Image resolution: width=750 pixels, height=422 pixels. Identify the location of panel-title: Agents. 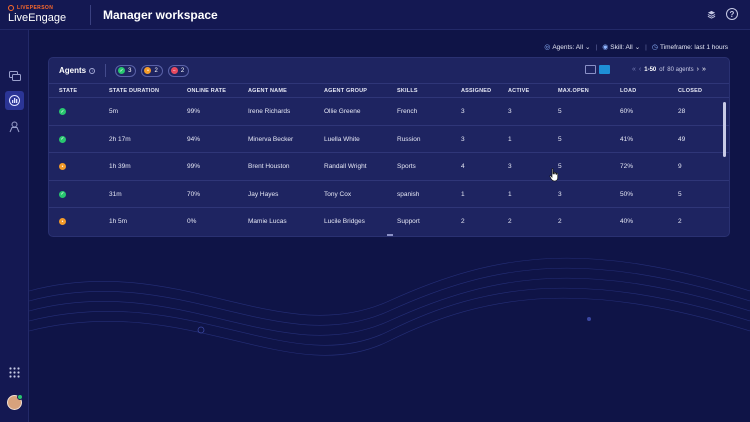
(73, 70).